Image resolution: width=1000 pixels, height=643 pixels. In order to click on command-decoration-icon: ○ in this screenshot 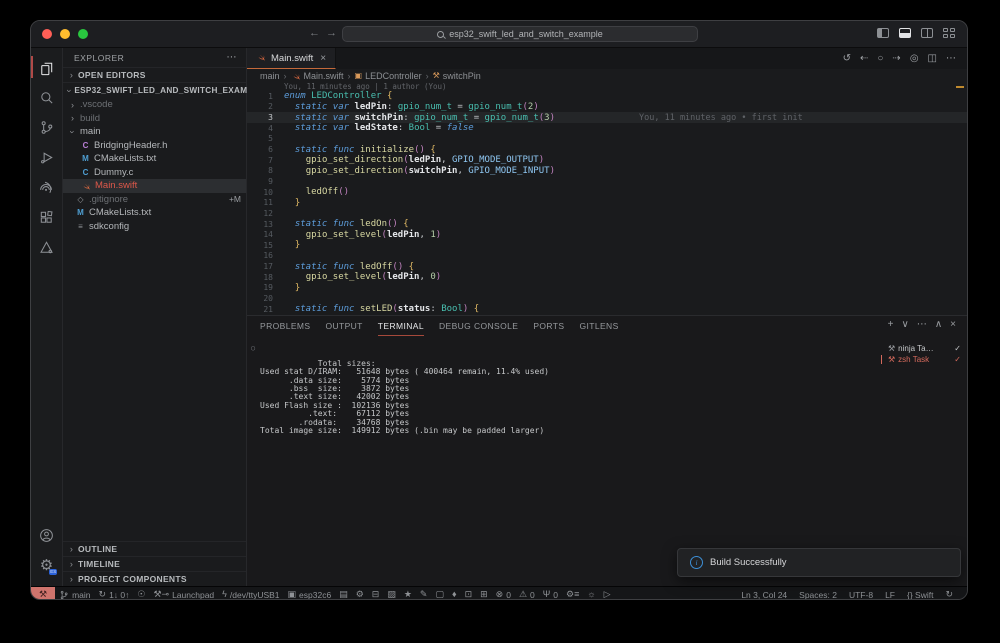, I will do `click(253, 348)`.